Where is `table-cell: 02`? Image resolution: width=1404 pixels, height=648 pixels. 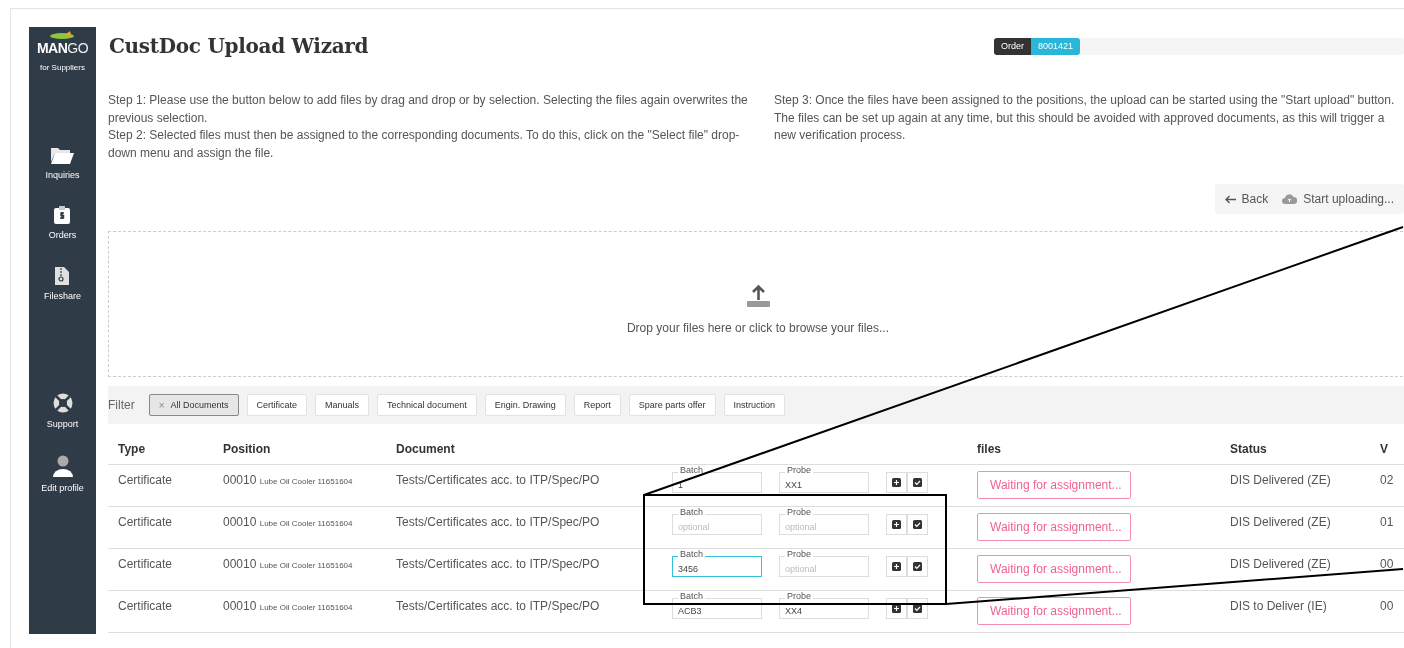 table-cell: 02 is located at coordinates (1387, 479).